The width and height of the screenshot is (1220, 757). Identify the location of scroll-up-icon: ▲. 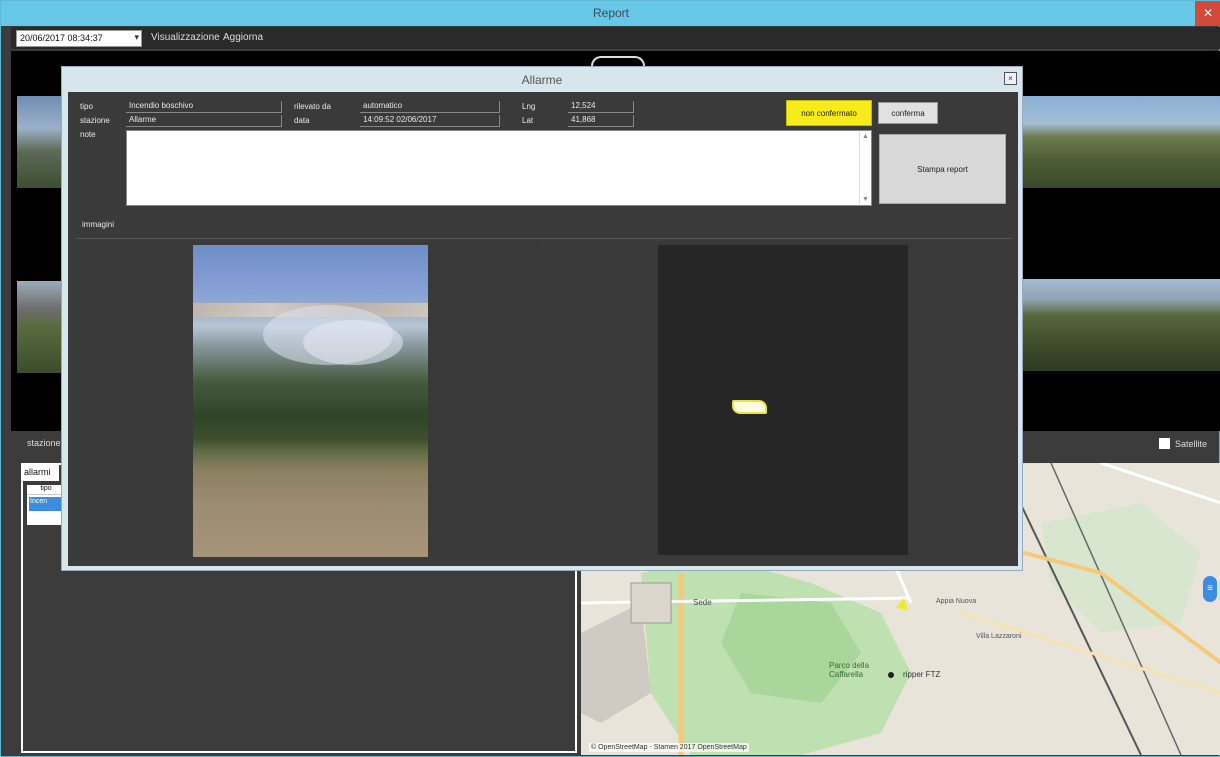
(865, 136).